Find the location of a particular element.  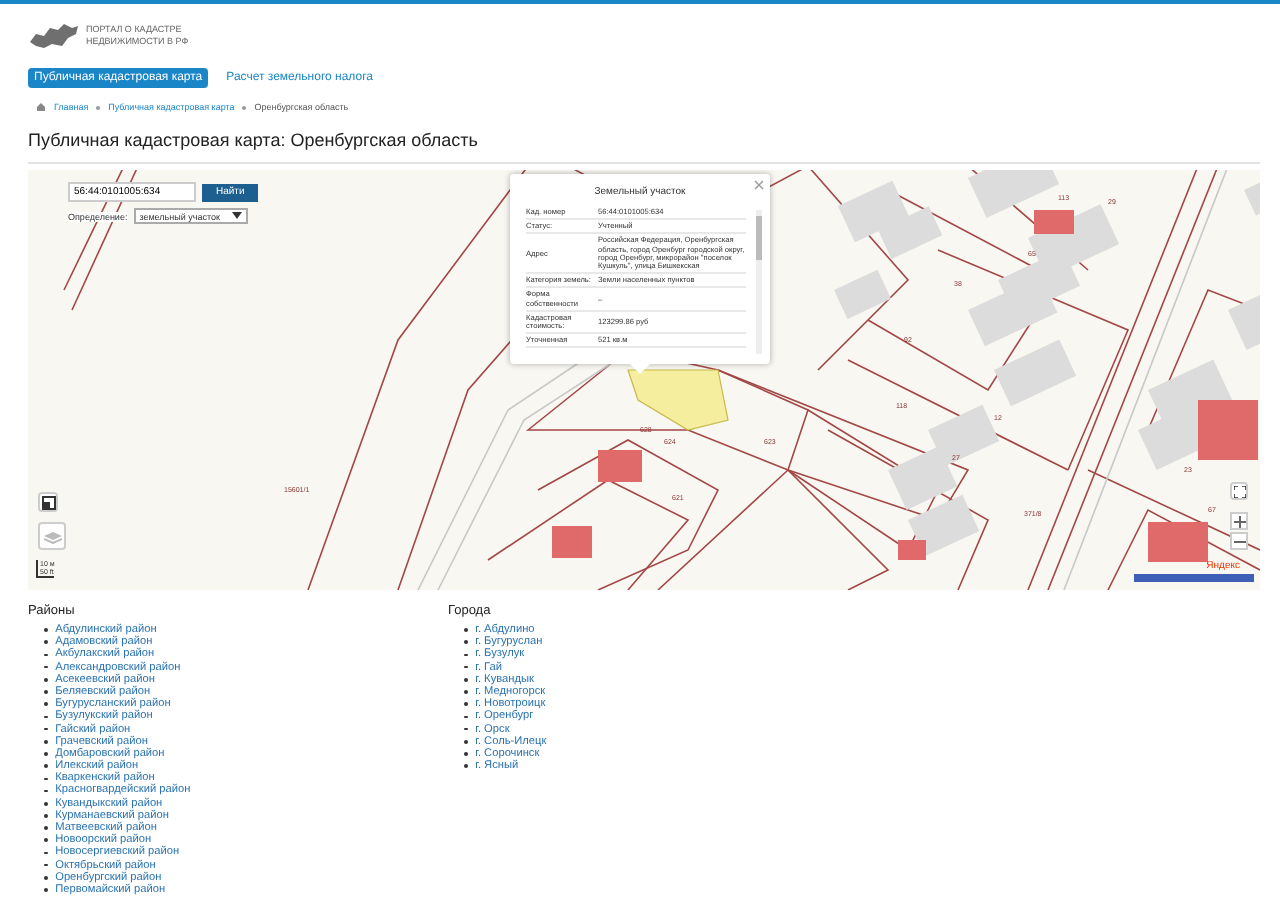

plus-icon is located at coordinates (1239, 521).